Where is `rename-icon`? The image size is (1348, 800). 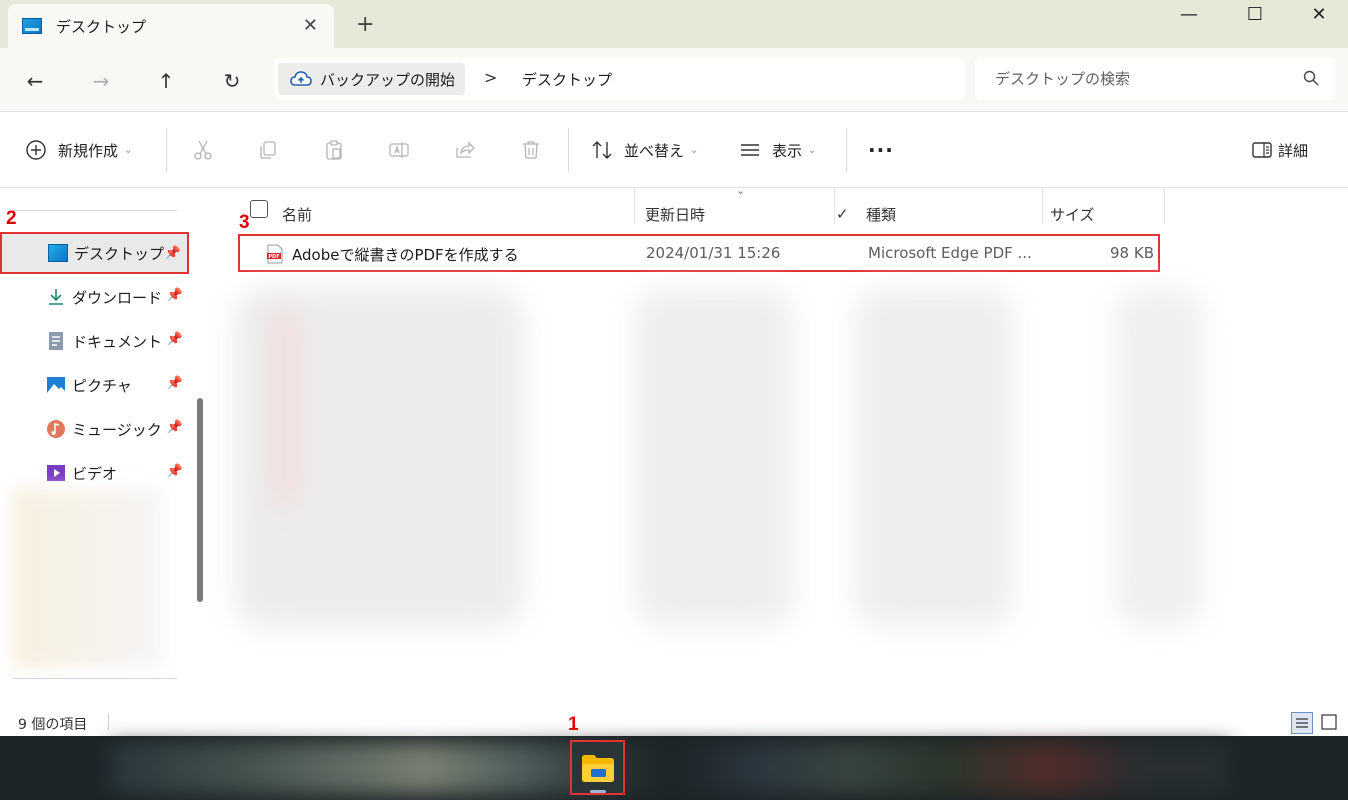 rename-icon is located at coordinates (399, 150).